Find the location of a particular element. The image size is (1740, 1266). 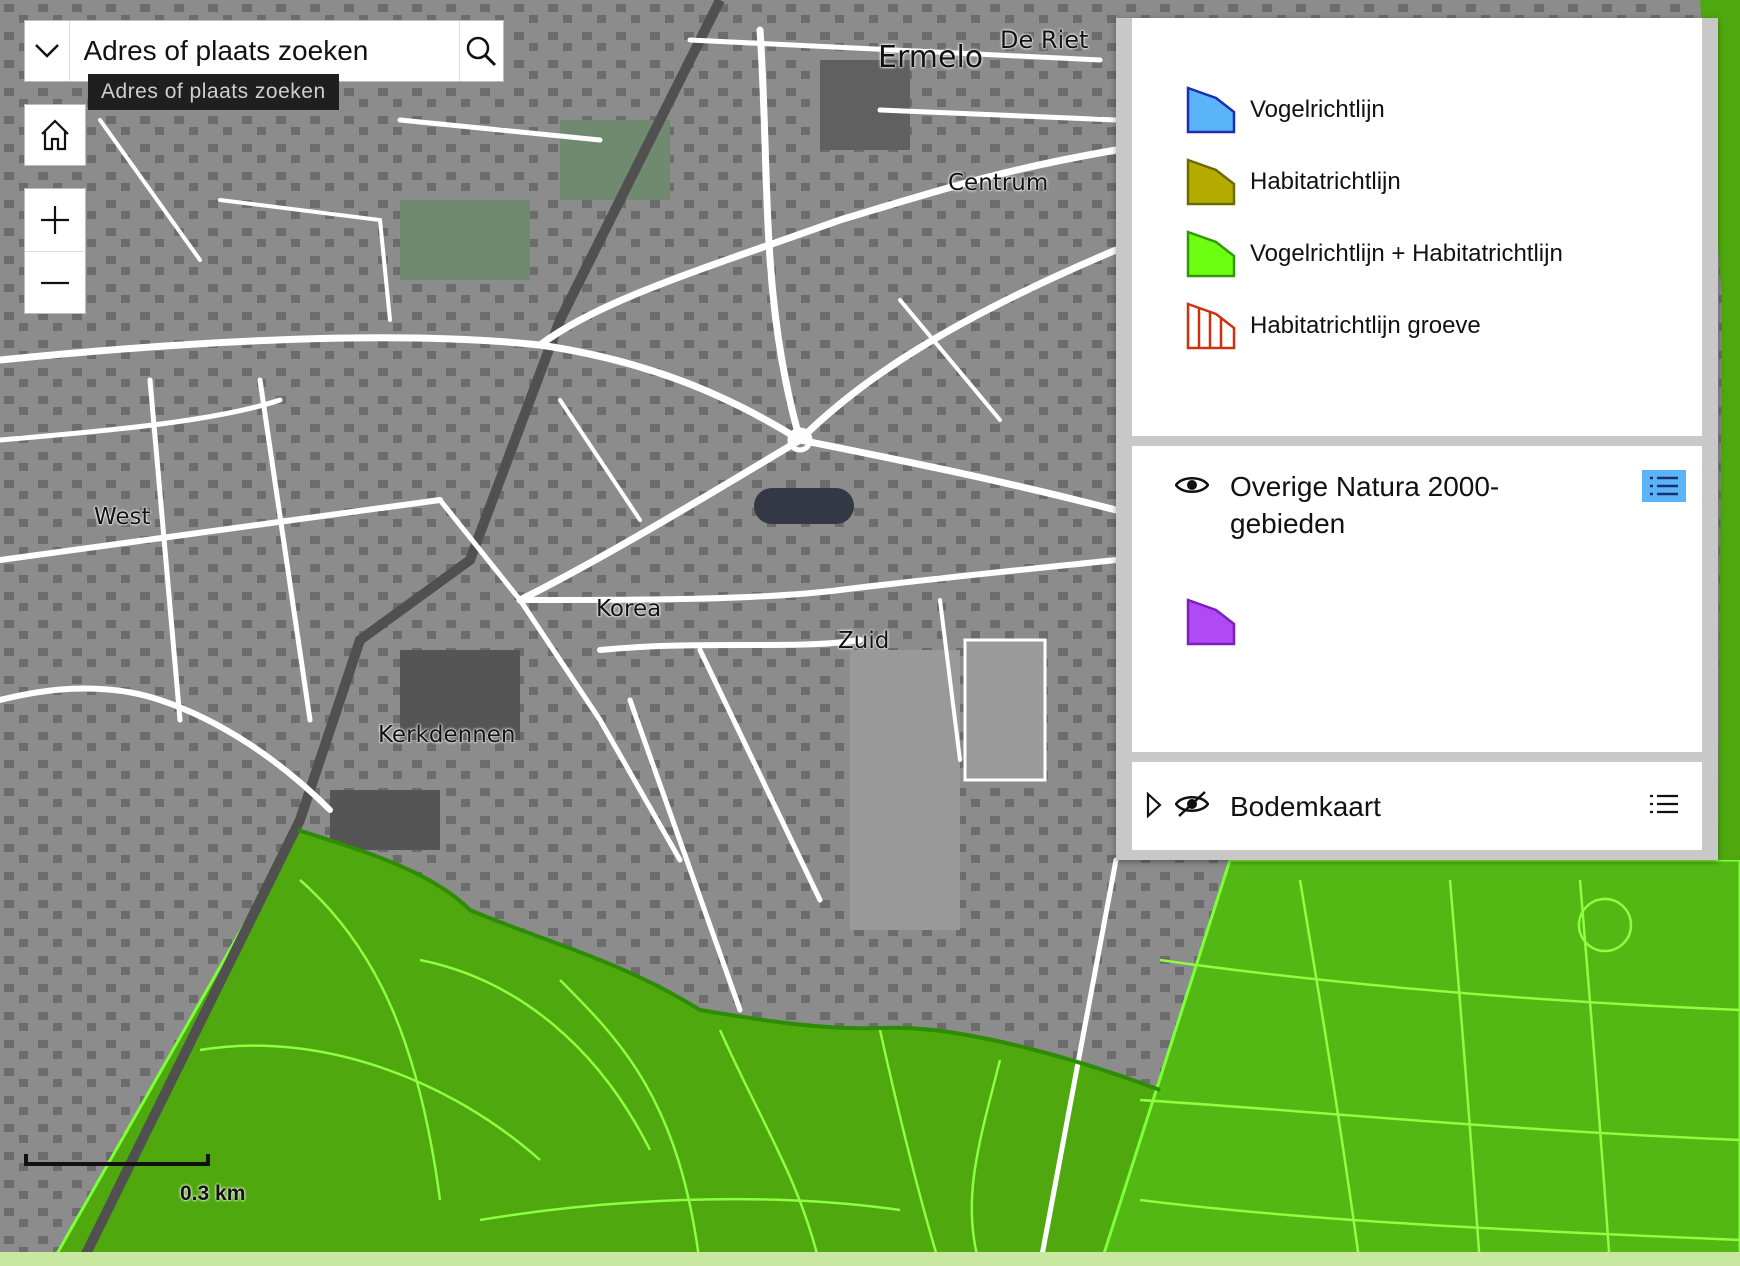

legend-item-overige is located at coordinates (1211, 622).